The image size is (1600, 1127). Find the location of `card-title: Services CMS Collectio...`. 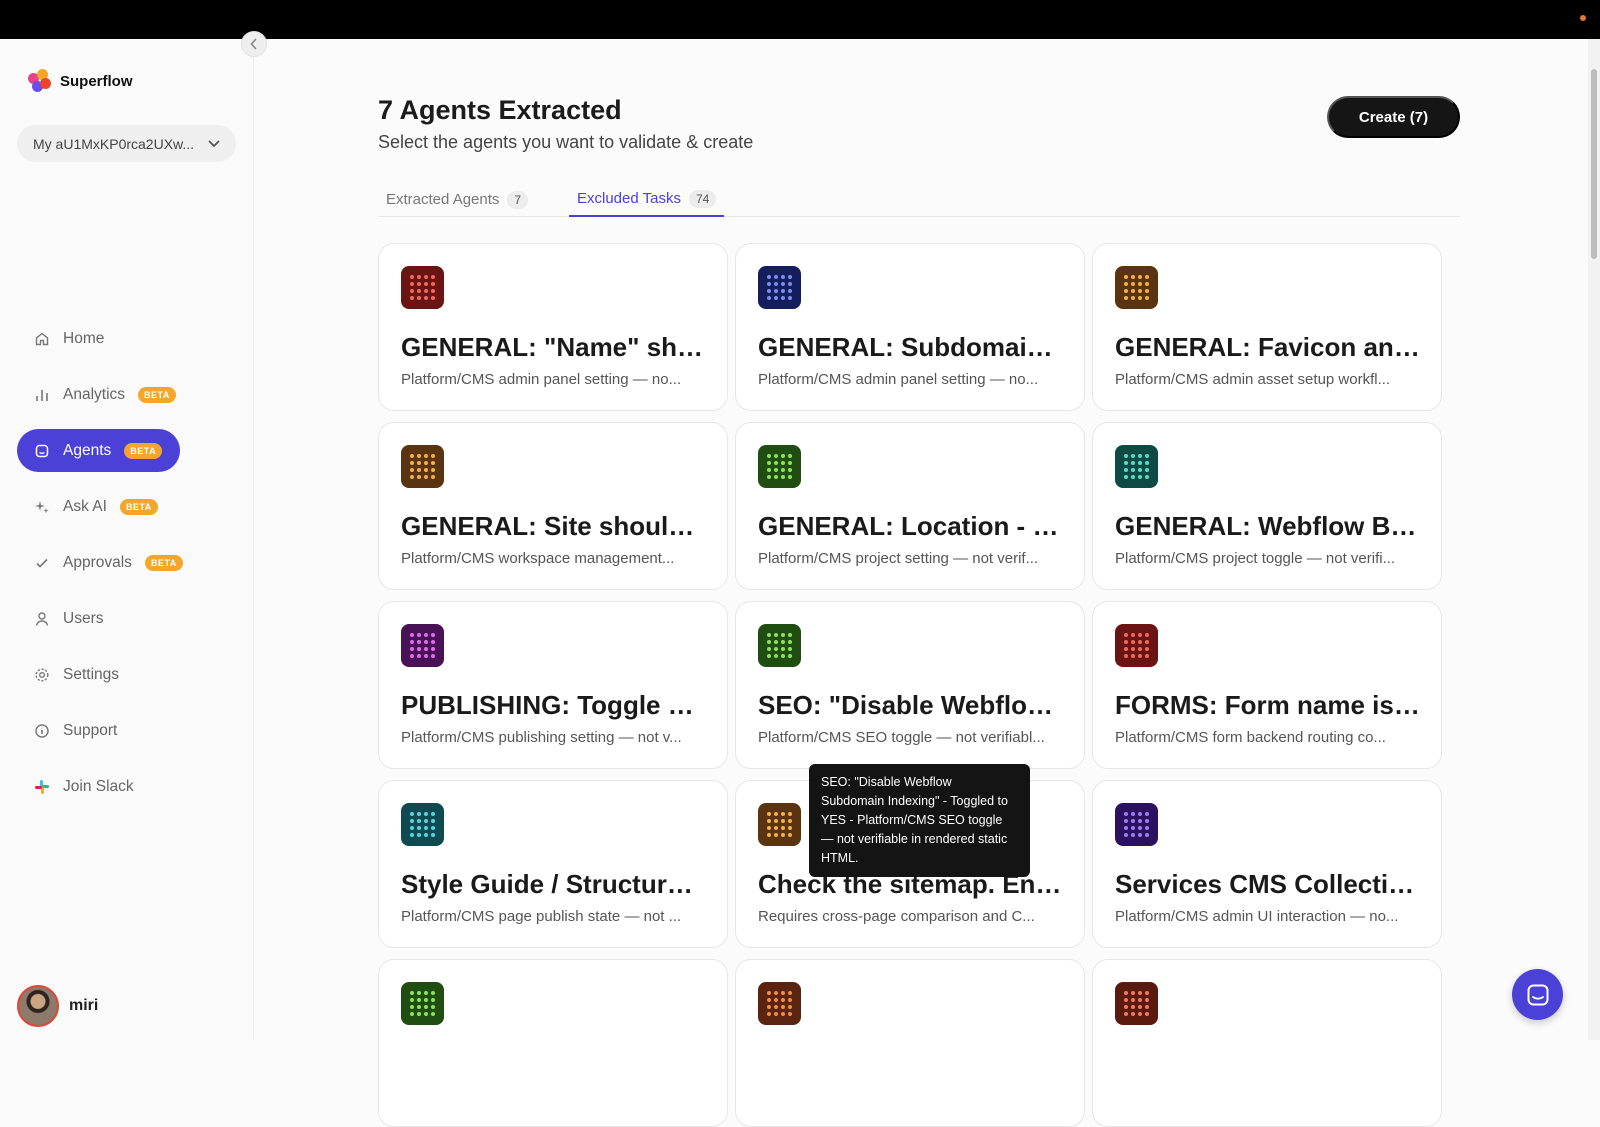

card-title: Services CMS Collectio... is located at coordinates (1268, 884).